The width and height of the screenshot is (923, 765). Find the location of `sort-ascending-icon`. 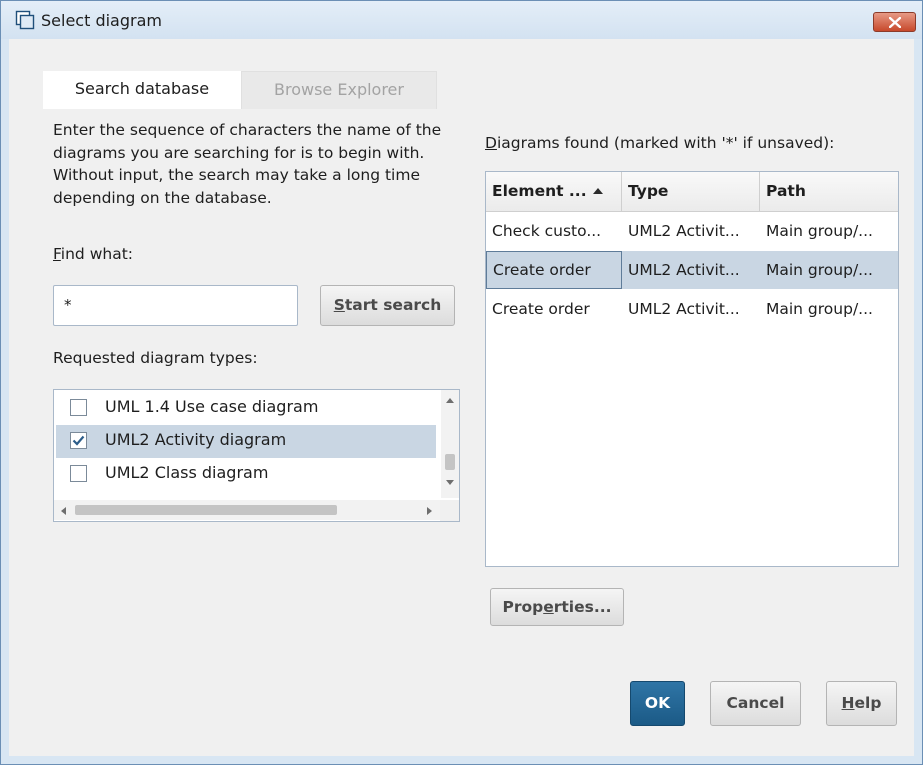

sort-ascending-icon is located at coordinates (598, 191).